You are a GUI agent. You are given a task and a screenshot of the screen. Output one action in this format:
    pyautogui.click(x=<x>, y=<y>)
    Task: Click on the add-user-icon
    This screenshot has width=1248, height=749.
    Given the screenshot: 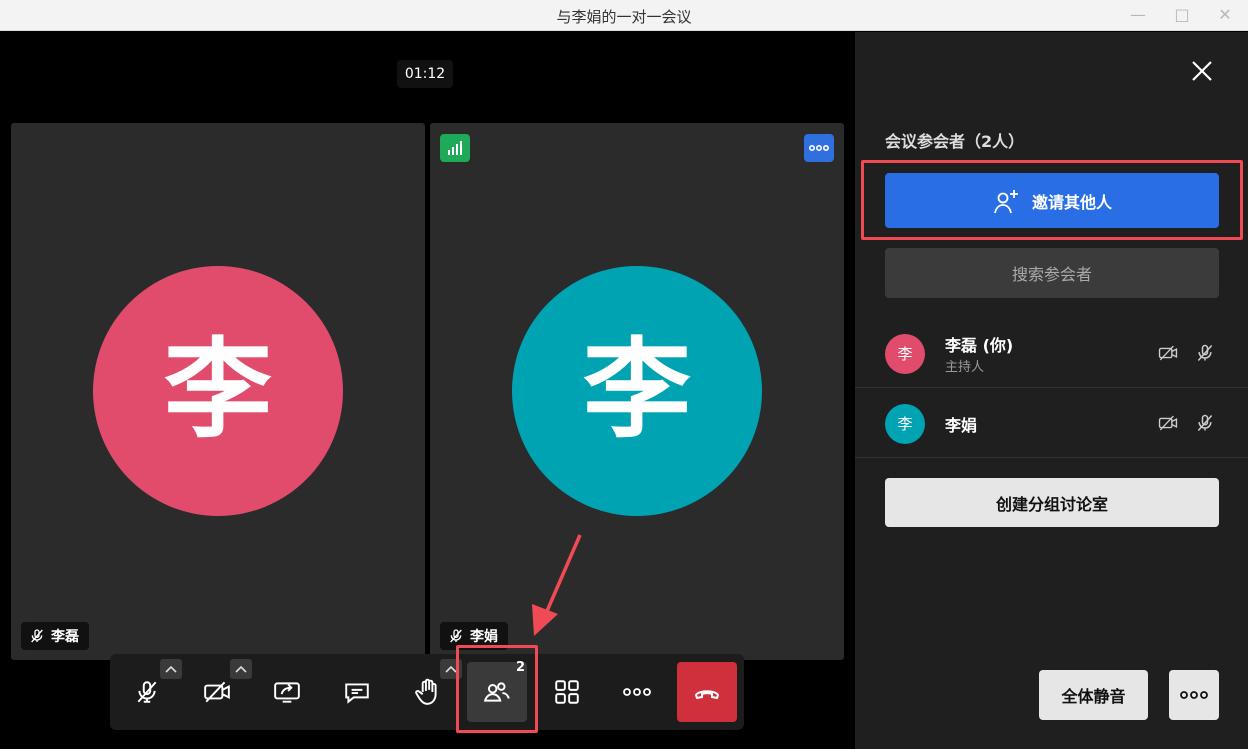 What is the action you would take?
    pyautogui.click(x=1006, y=201)
    